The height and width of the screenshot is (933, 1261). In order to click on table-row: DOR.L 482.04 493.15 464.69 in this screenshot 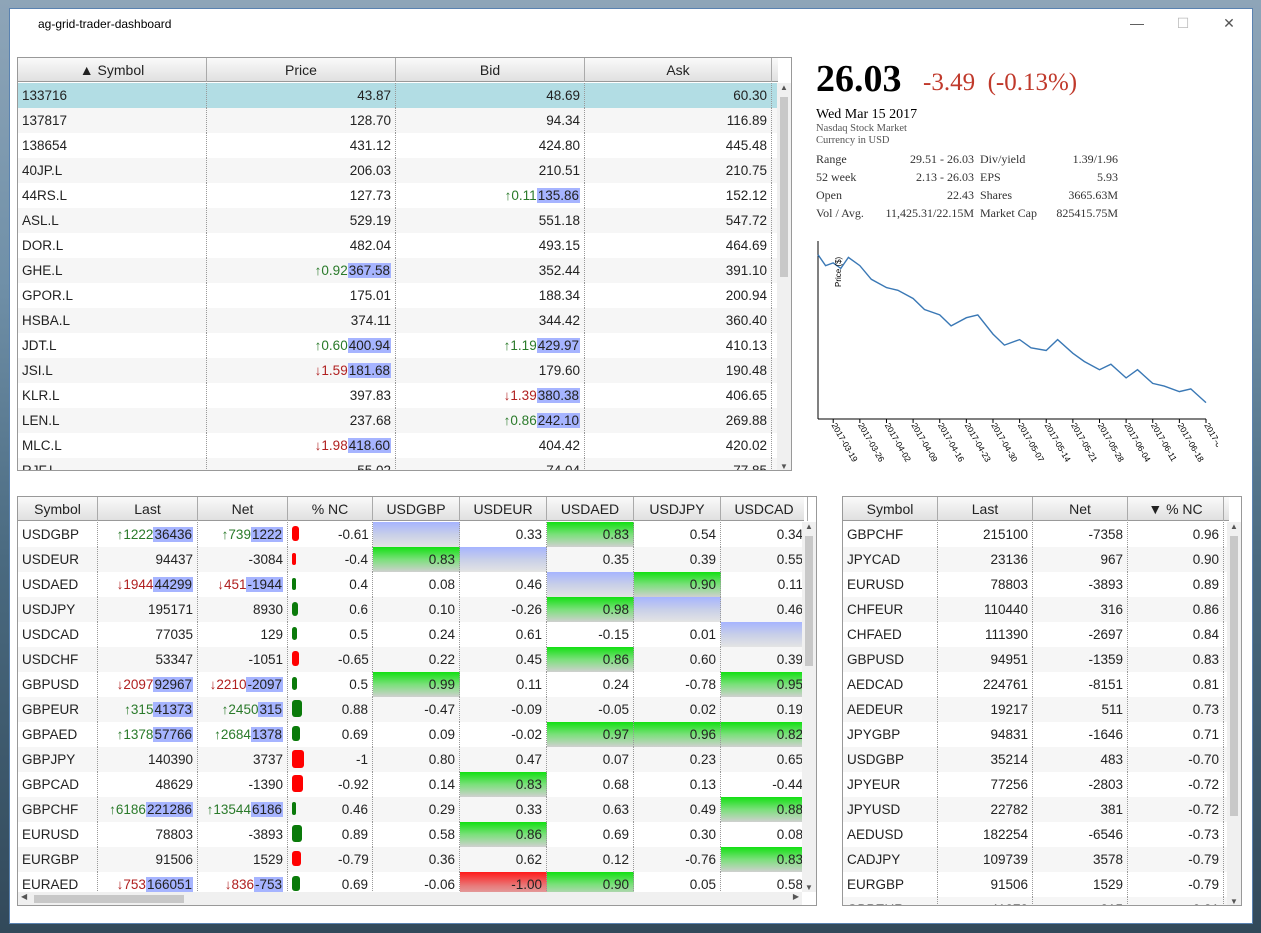, I will do `click(398, 245)`.